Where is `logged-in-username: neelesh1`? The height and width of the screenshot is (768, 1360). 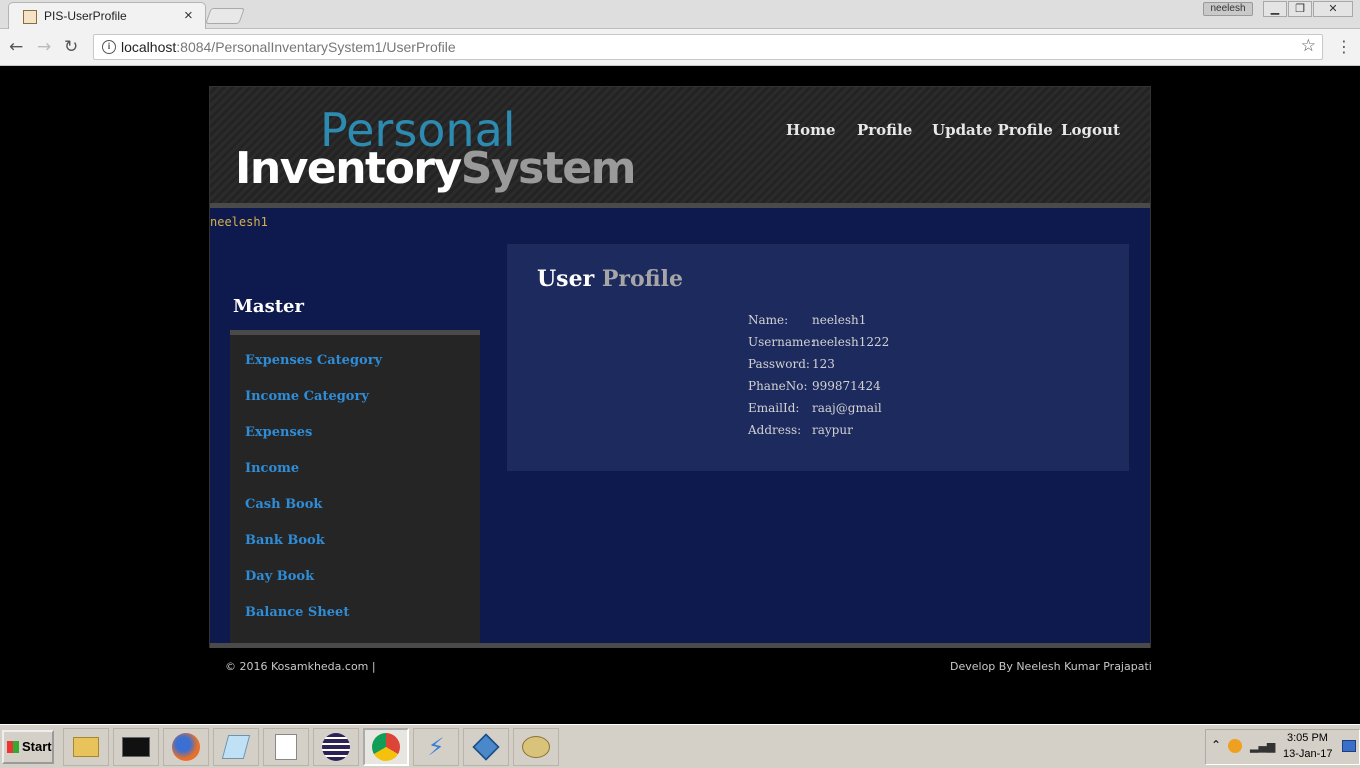
logged-in-username: neelesh1 is located at coordinates (239, 222).